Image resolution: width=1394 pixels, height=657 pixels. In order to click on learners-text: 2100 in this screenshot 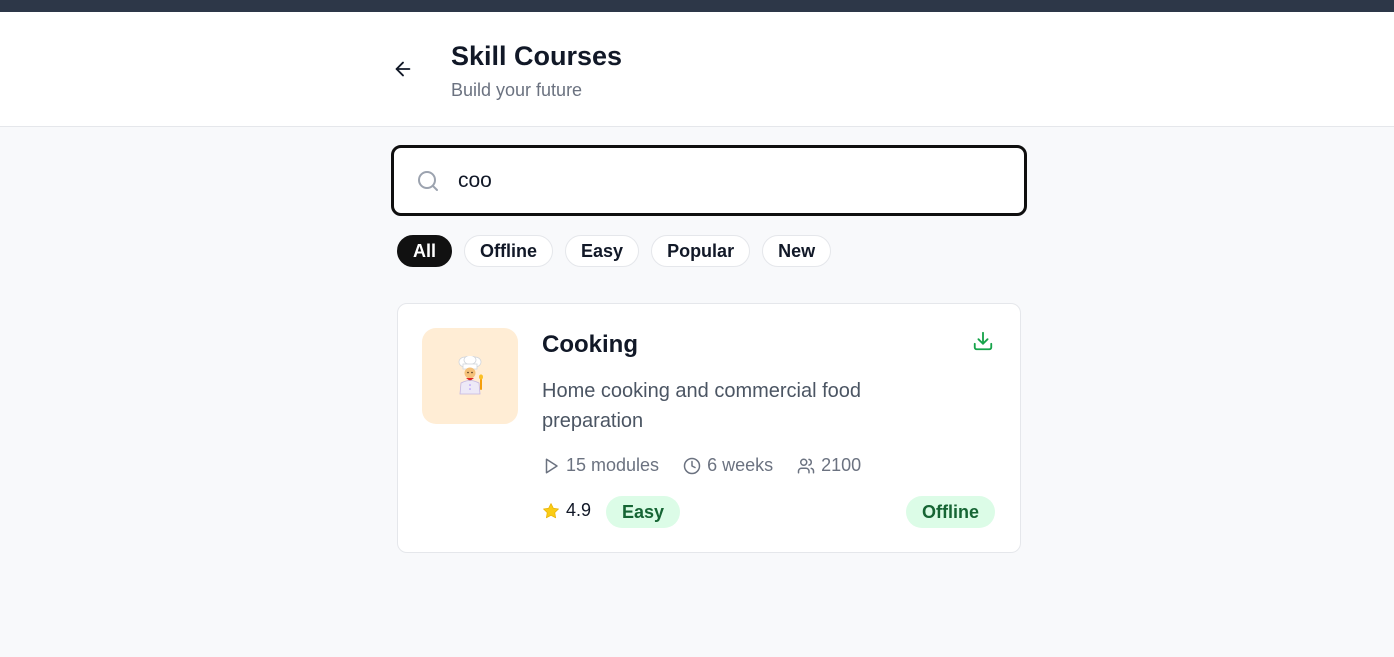, I will do `click(841, 465)`.